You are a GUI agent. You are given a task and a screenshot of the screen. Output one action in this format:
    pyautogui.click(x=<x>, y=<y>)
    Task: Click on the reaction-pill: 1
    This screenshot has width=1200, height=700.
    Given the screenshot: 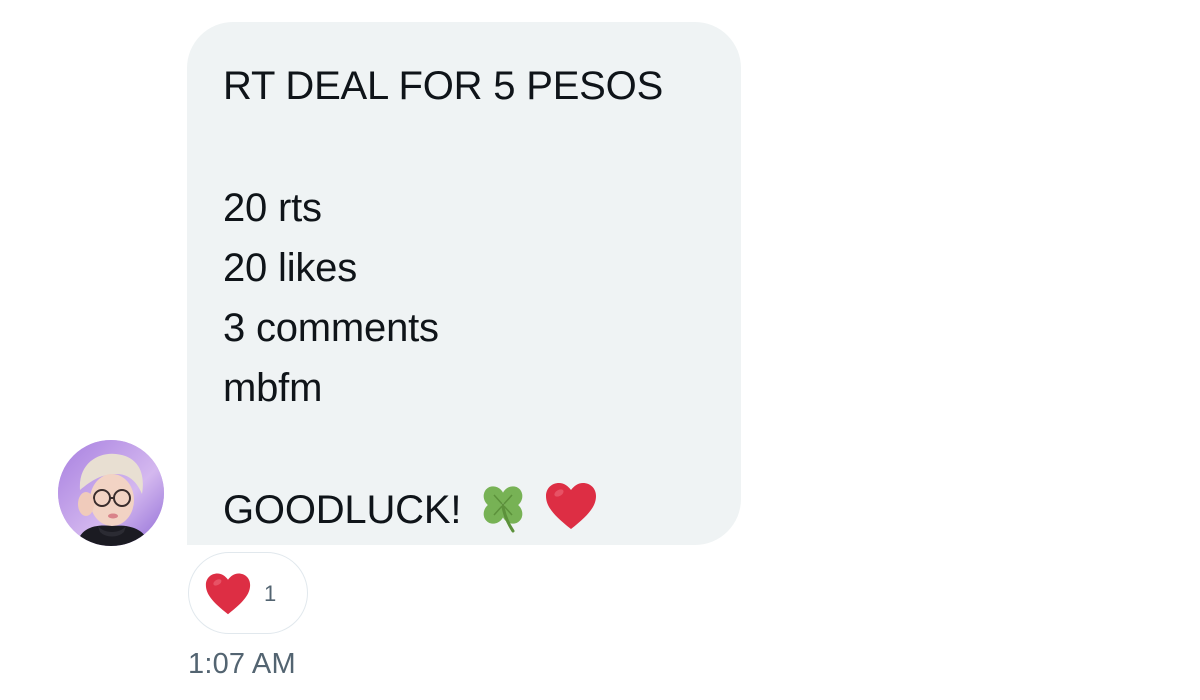 What is the action you would take?
    pyautogui.click(x=248, y=593)
    